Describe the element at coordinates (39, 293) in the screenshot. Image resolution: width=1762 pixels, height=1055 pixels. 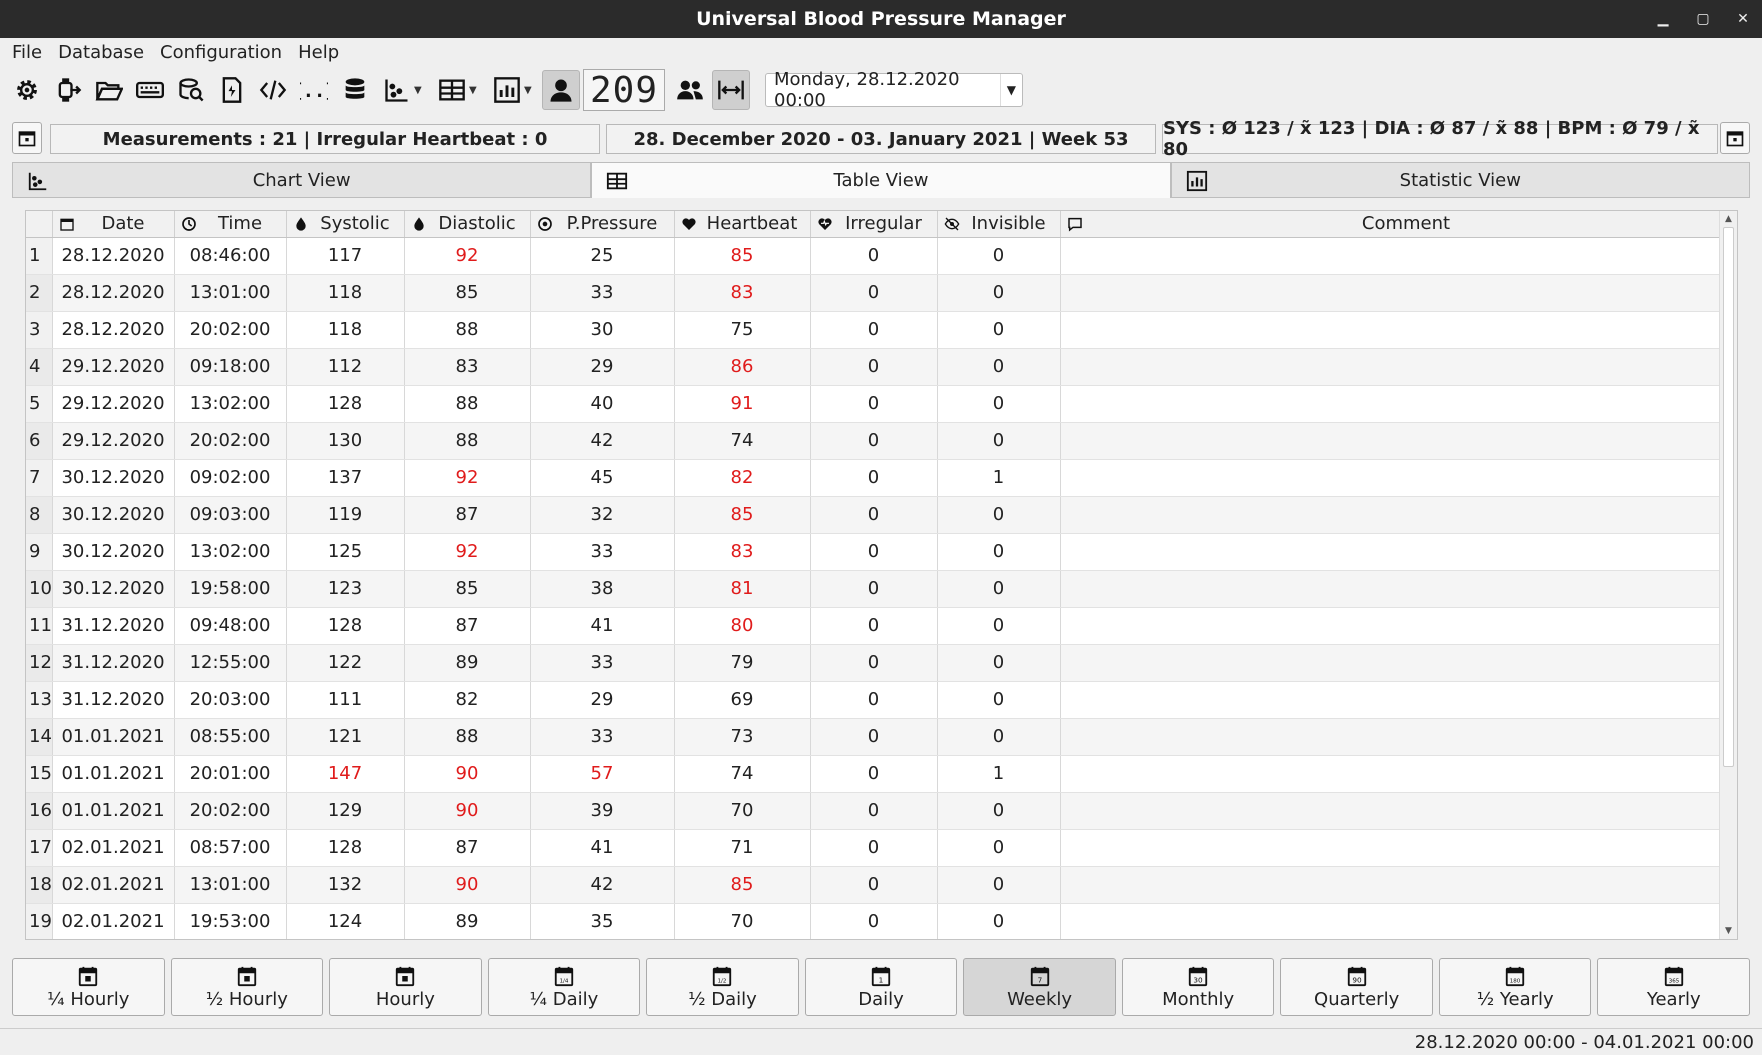
I see `row-number: 2` at that location.